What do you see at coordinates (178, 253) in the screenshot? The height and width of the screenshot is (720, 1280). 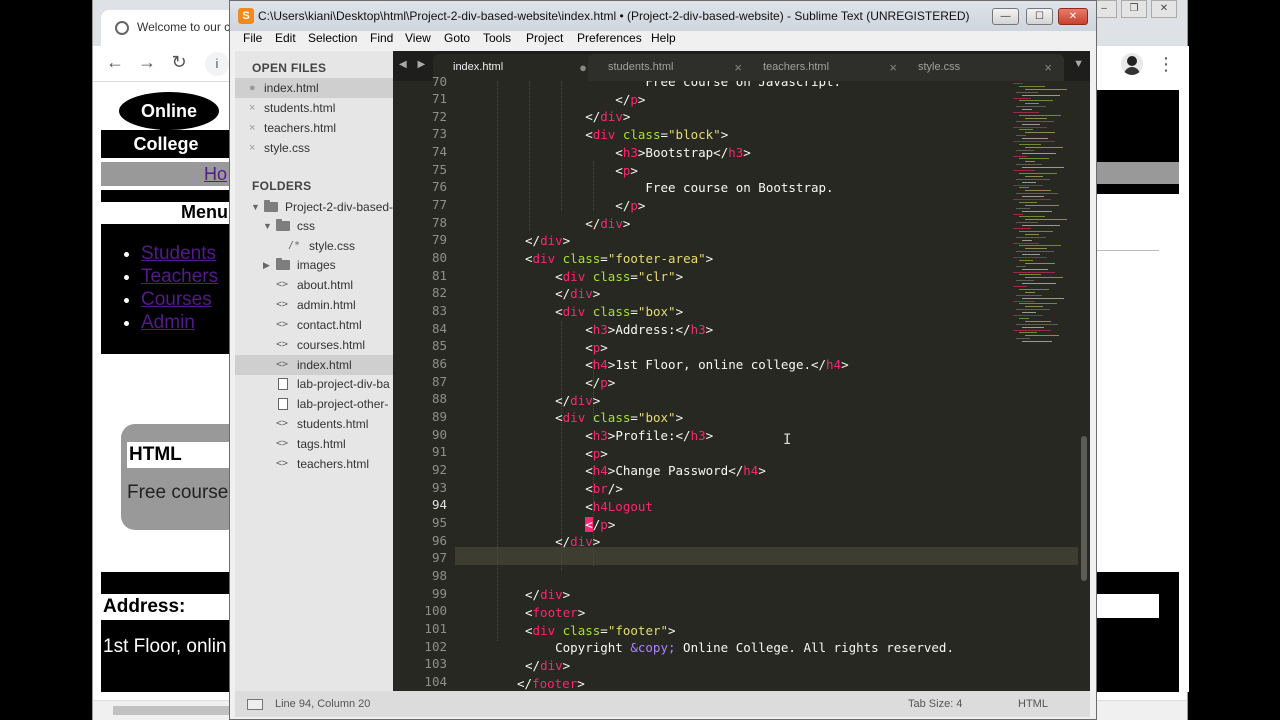 I see `students-link: Students` at bounding box center [178, 253].